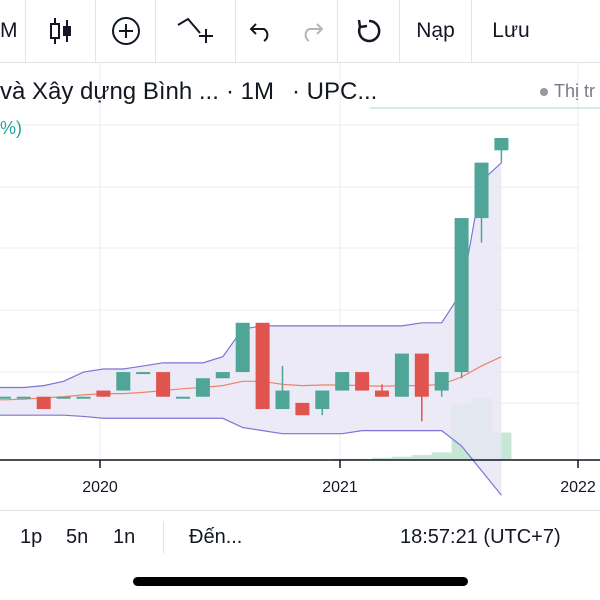 The image size is (600, 600). Describe the element at coordinates (578, 487) in the screenshot. I see `x-tick-label: 2022` at that location.